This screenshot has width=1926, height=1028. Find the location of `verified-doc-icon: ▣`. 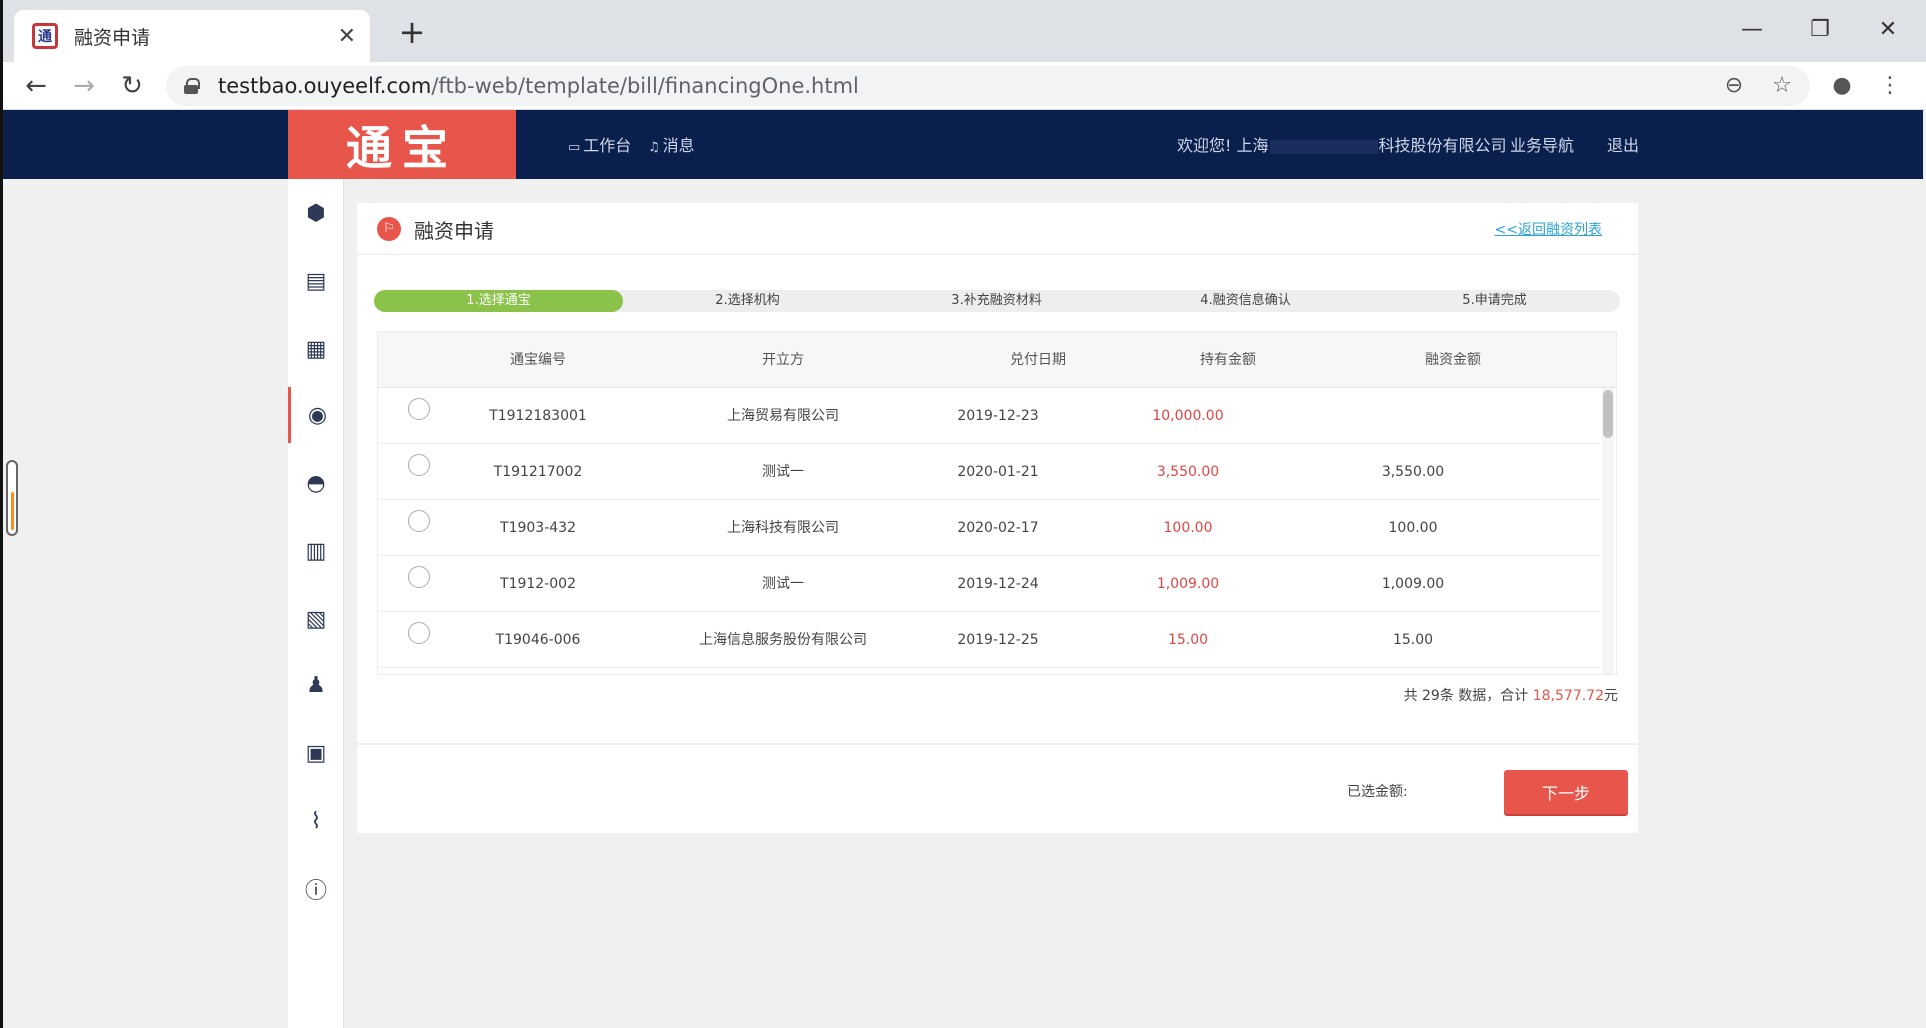

verified-doc-icon: ▣ is located at coordinates (316, 753).